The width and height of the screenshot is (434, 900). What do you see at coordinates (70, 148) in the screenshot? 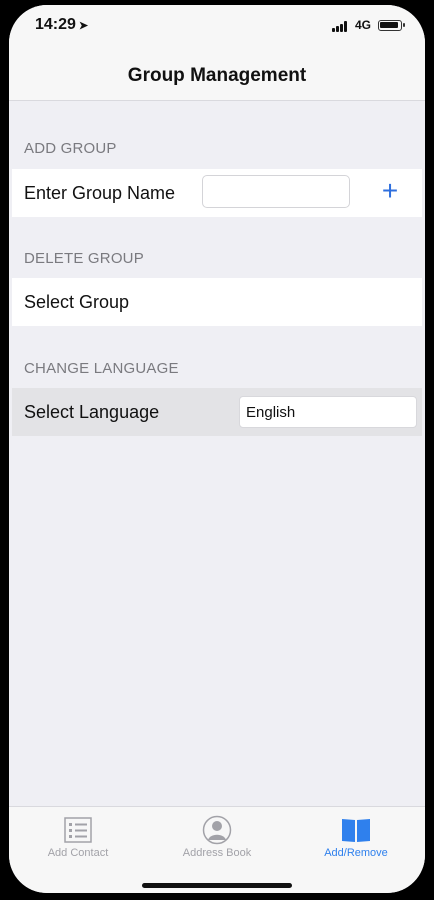
I see `section-header-add-group: ADD GROUP` at bounding box center [70, 148].